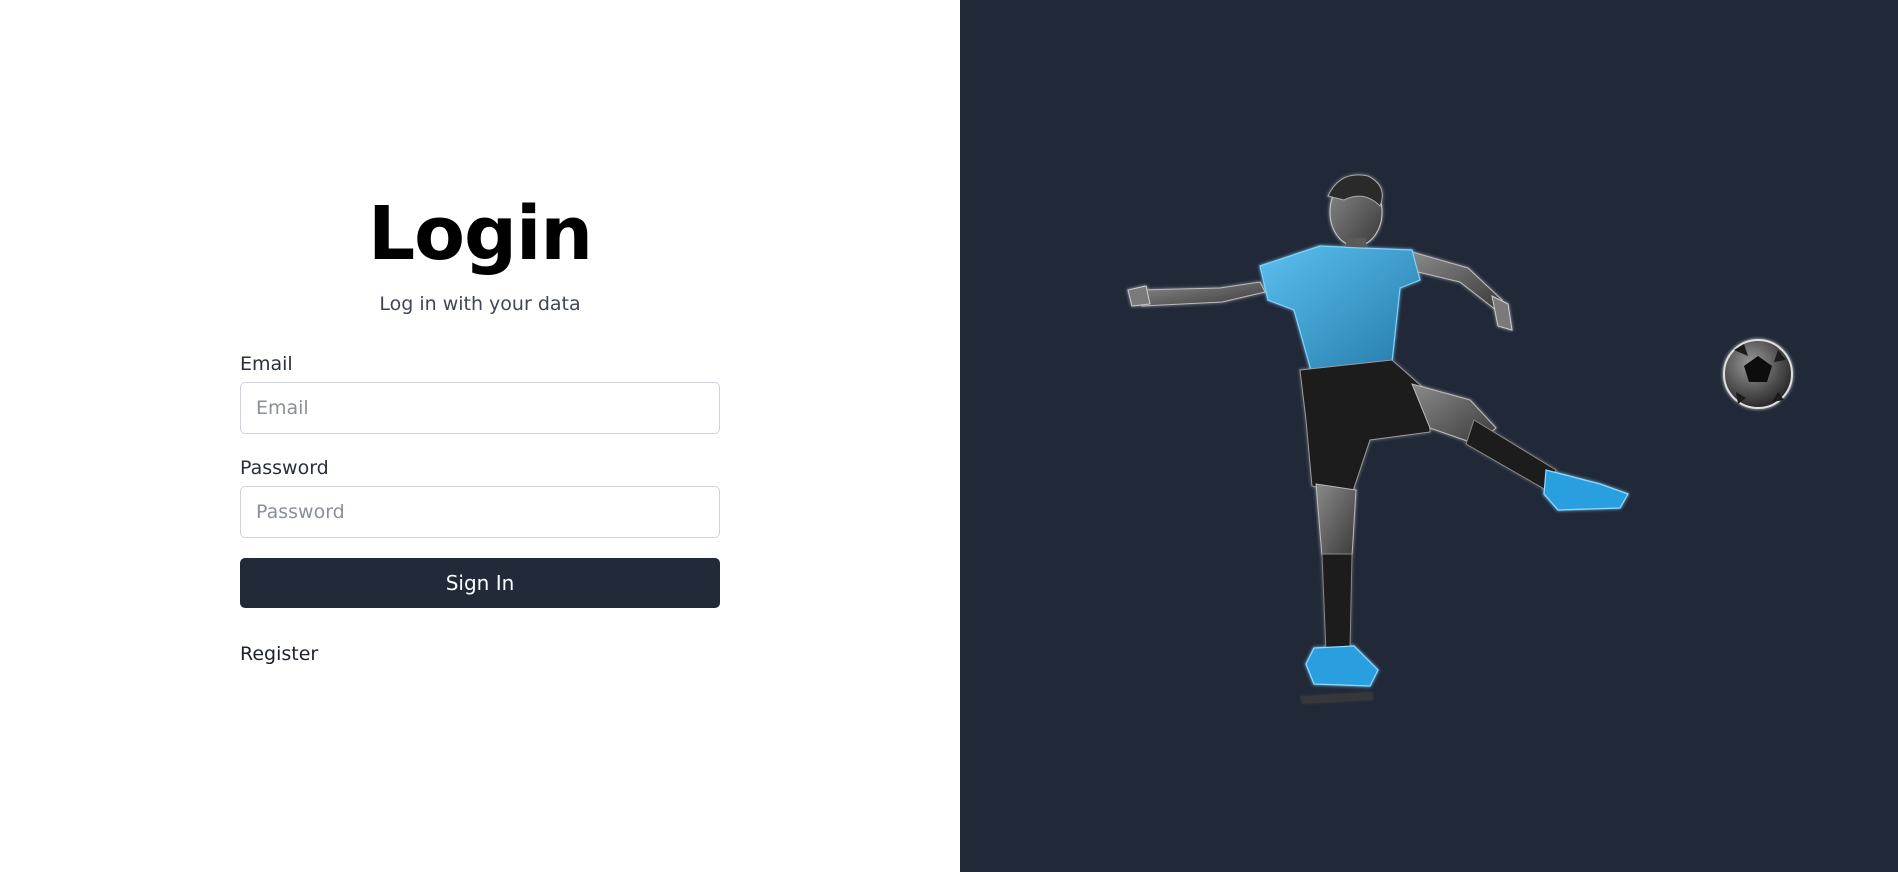 This screenshot has height=872, width=1898. Describe the element at coordinates (480, 304) in the screenshot. I see `page-subtitle: Log in with your data` at that location.